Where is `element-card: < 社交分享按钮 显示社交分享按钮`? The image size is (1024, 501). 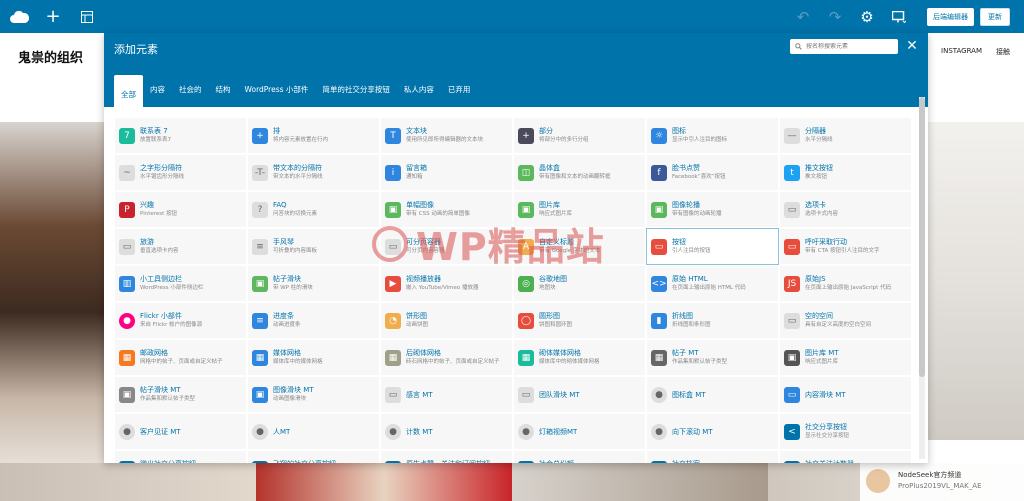 element-card: < 社交分享按钮 显示社交分享按钮 is located at coordinates (845, 431).